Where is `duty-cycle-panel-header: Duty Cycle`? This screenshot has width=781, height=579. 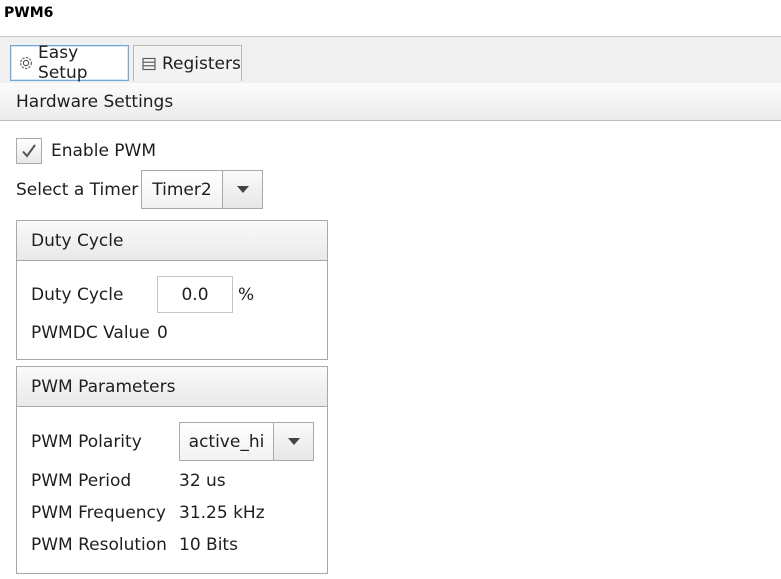 duty-cycle-panel-header: Duty Cycle is located at coordinates (172, 241).